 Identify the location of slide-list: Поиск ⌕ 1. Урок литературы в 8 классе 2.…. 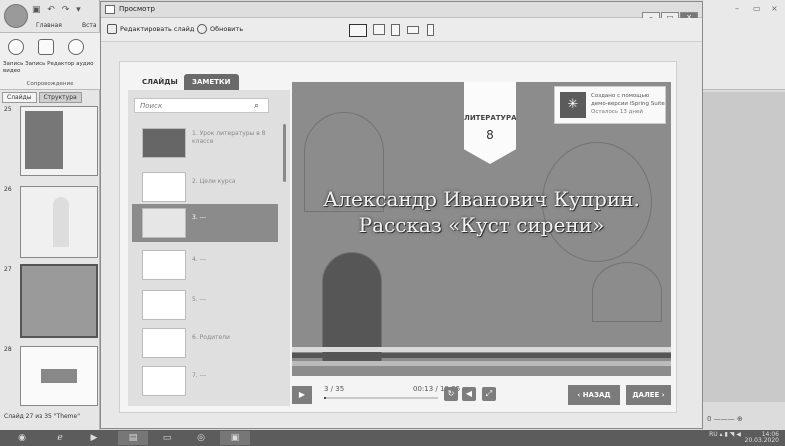
(209, 248).